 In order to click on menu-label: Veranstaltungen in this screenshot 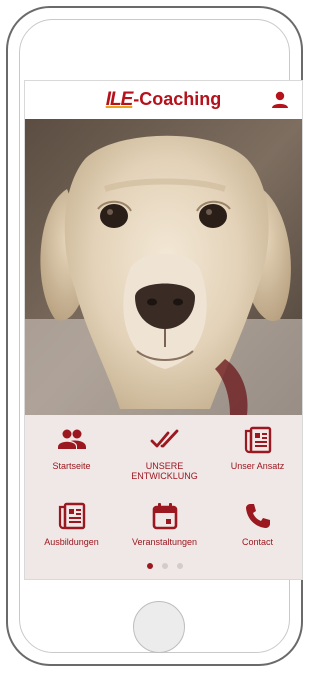, I will do `click(164, 542)`.